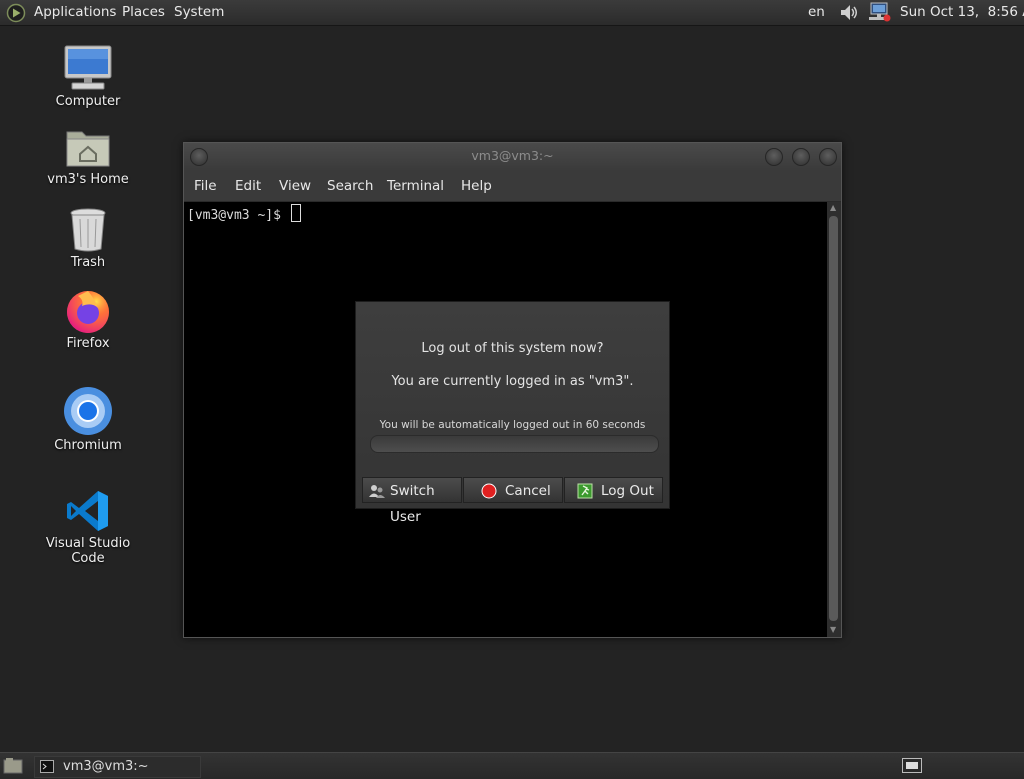 The width and height of the screenshot is (1024, 779). Describe the element at coordinates (912, 765) in the screenshot. I see `workspace-switcher-icon` at that location.